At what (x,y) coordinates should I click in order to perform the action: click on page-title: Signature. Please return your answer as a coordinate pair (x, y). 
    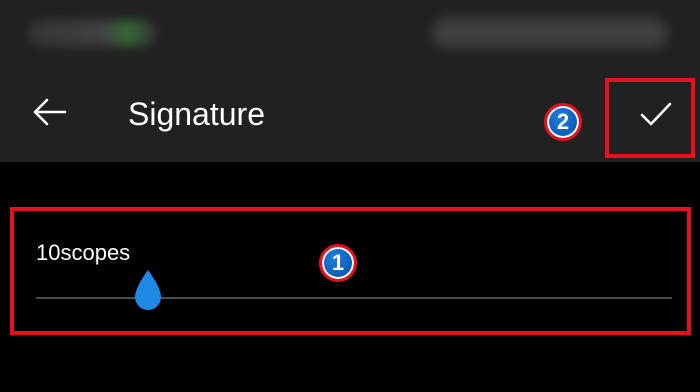
    Looking at the image, I should click on (196, 114).